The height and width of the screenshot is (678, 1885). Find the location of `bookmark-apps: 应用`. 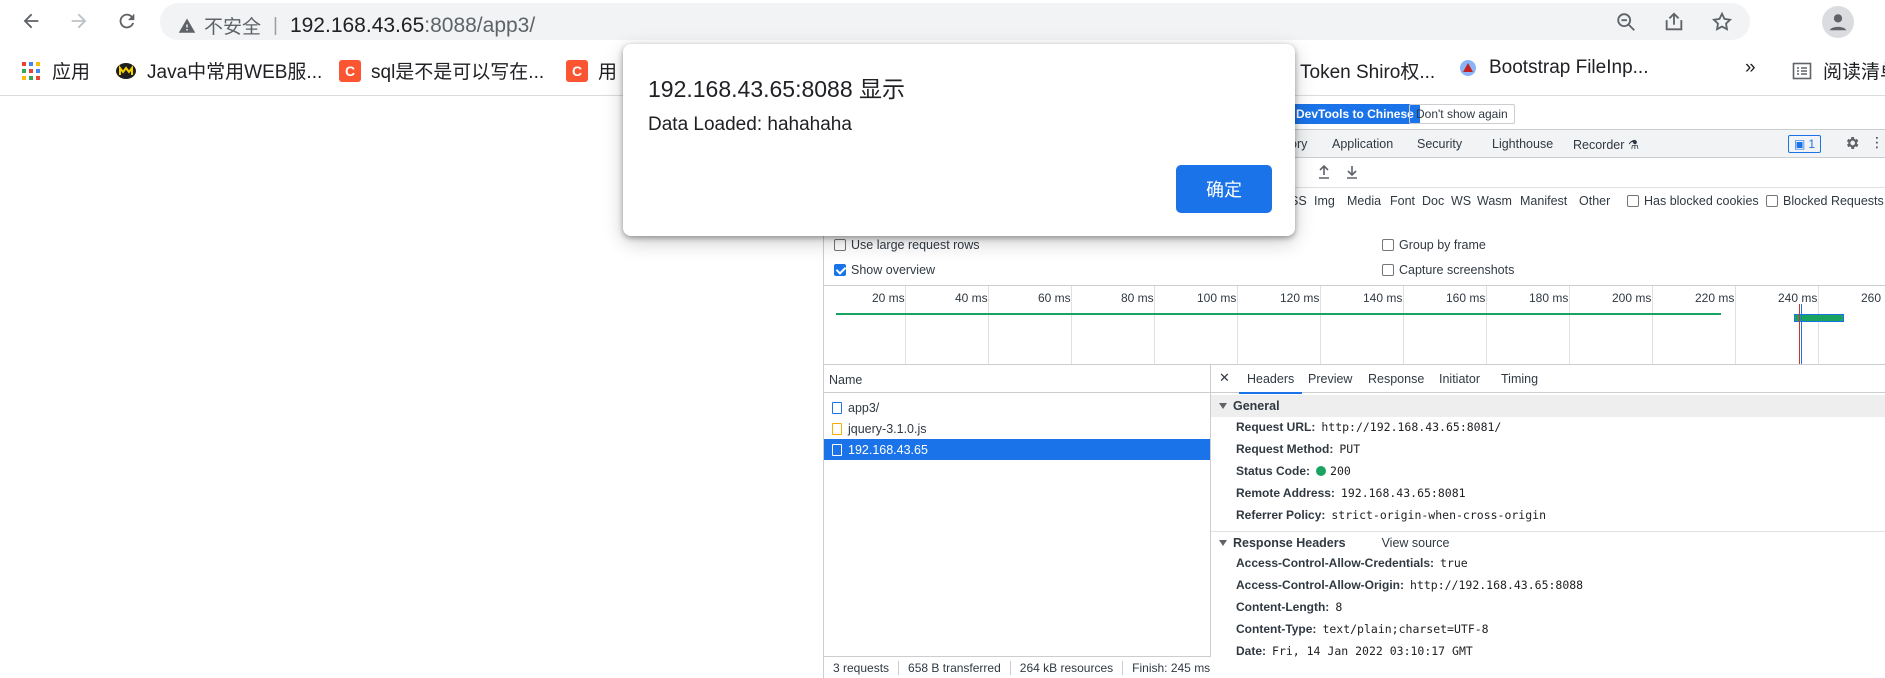

bookmark-apps: 应用 is located at coordinates (55, 70).